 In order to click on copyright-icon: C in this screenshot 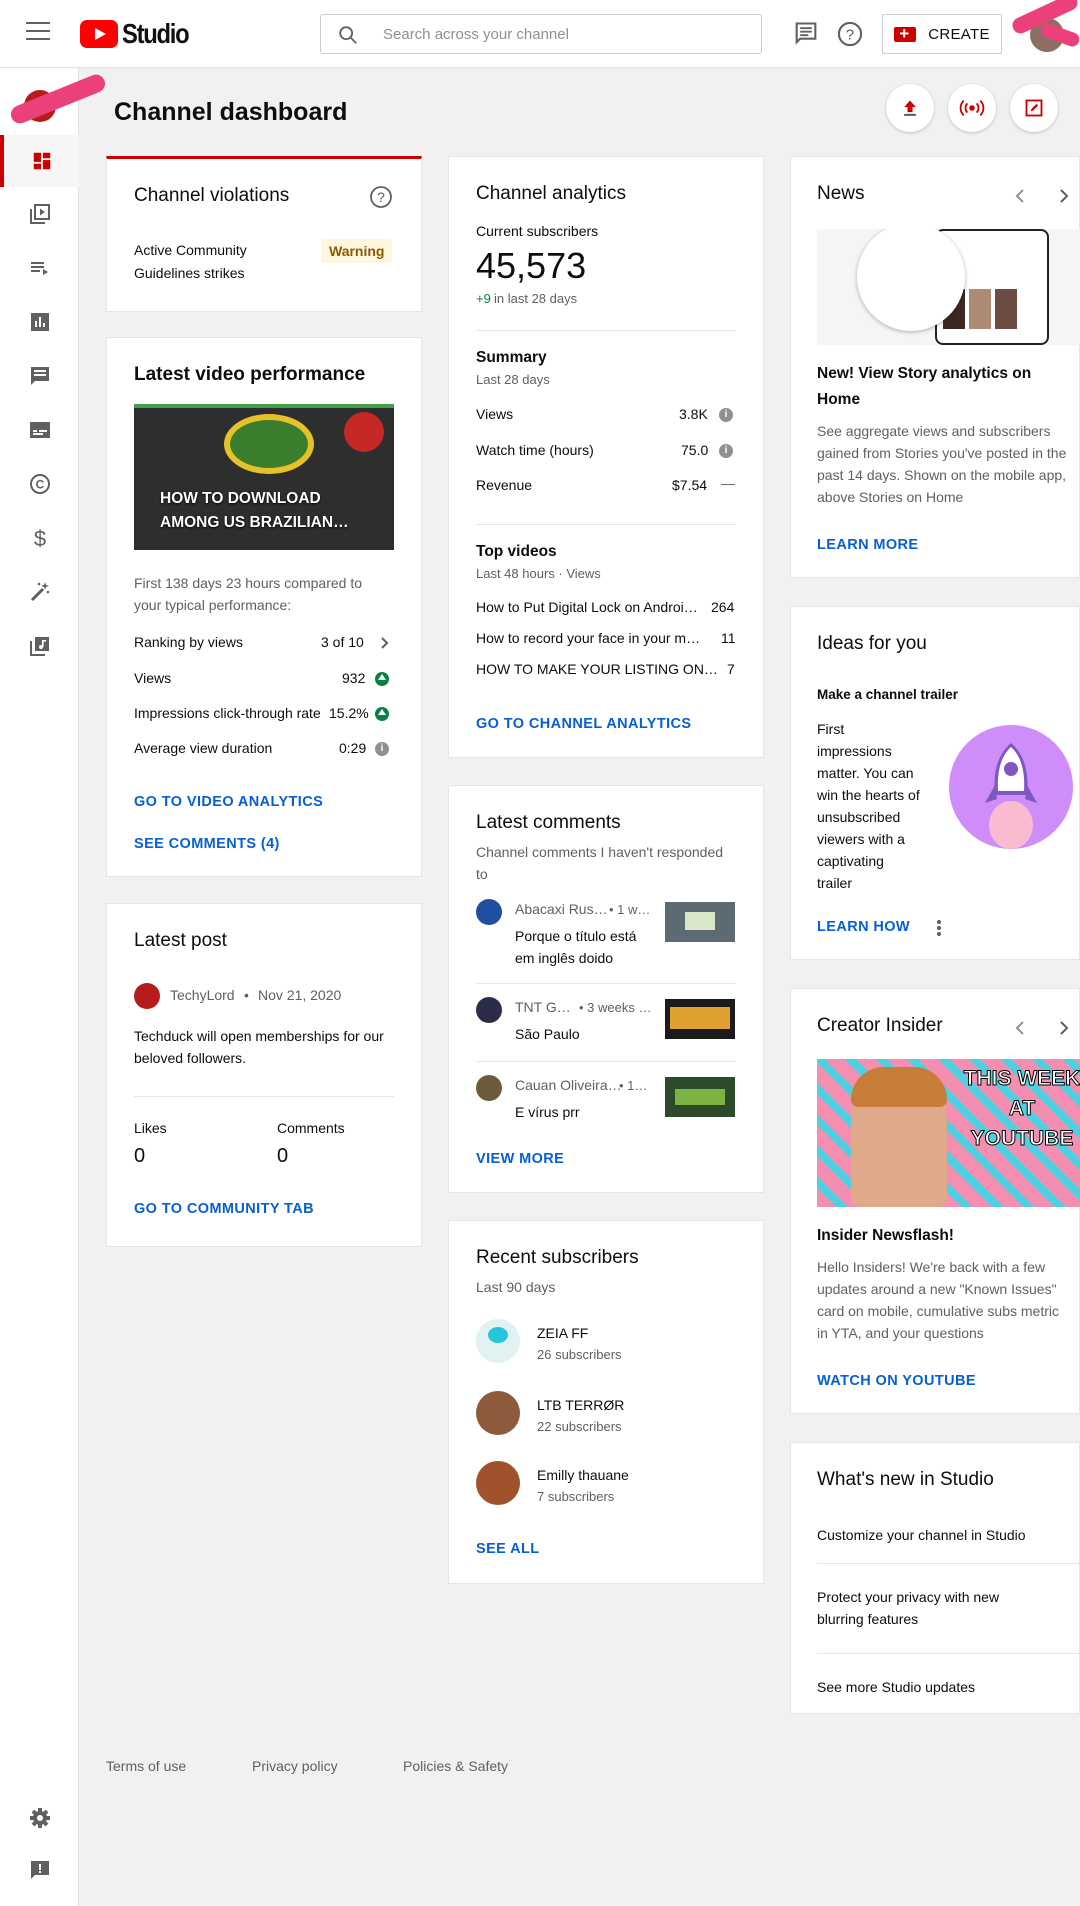, I will do `click(39, 484)`.